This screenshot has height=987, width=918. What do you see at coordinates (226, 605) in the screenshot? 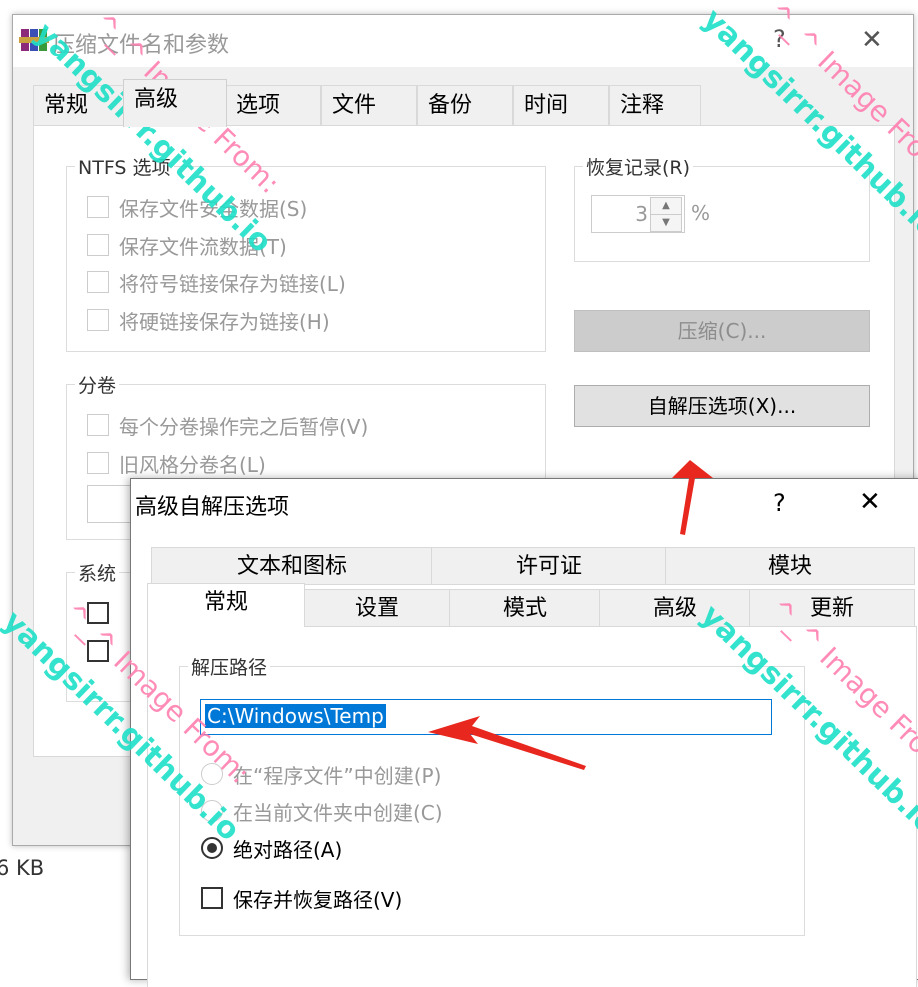
I see `tab-general: 常规` at bounding box center [226, 605].